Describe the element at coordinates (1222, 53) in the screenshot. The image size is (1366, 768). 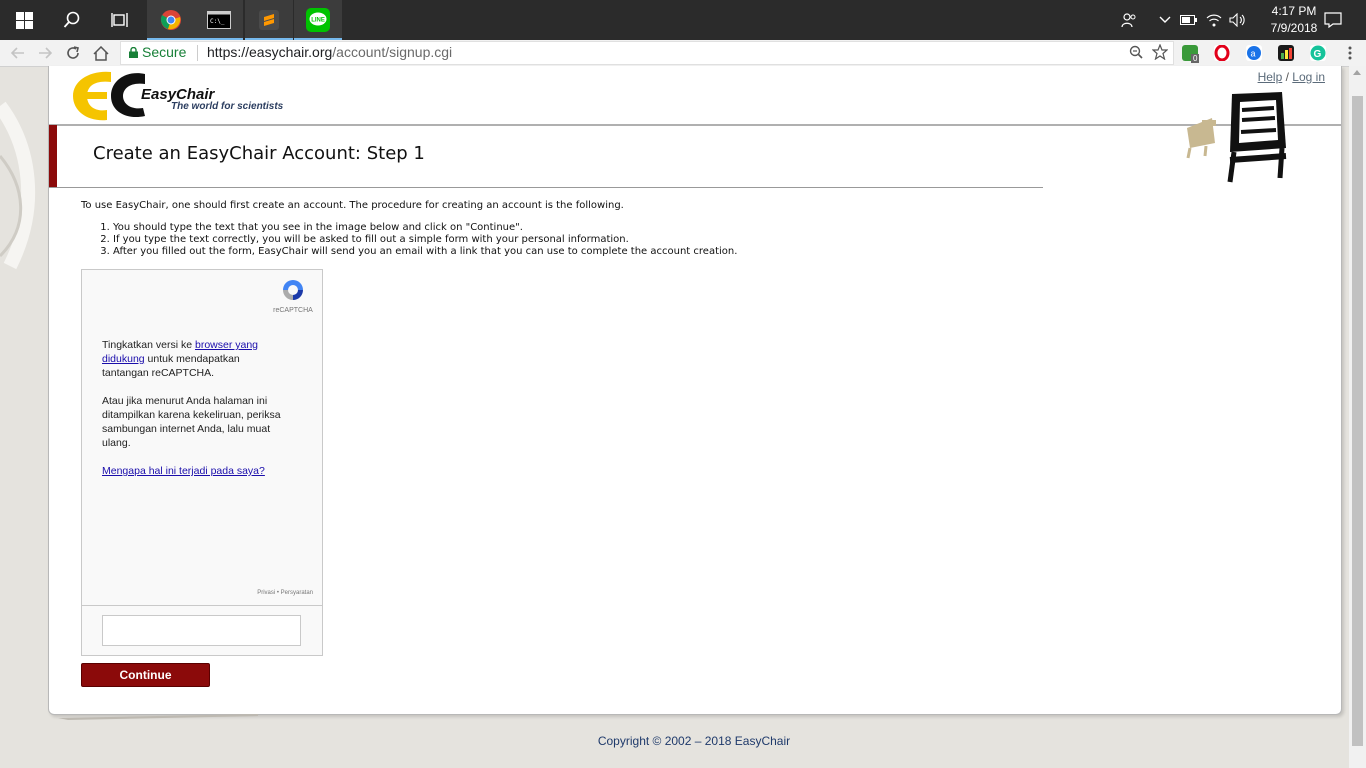
I see `opera-vpn-icon` at that location.